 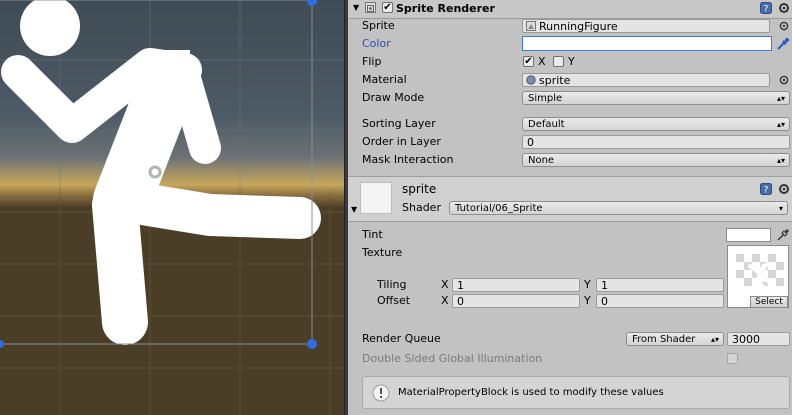 I want to click on material-foldout-arrow-icon: ▼, so click(x=354, y=209).